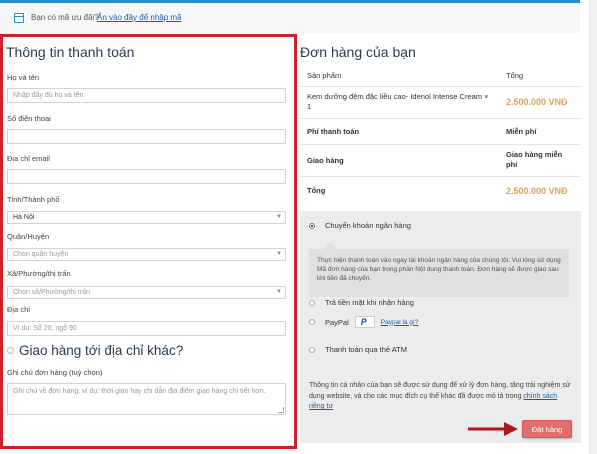 The height and width of the screenshot is (454, 597). I want to click on place-order-button: Đặt hàng, so click(547, 429).